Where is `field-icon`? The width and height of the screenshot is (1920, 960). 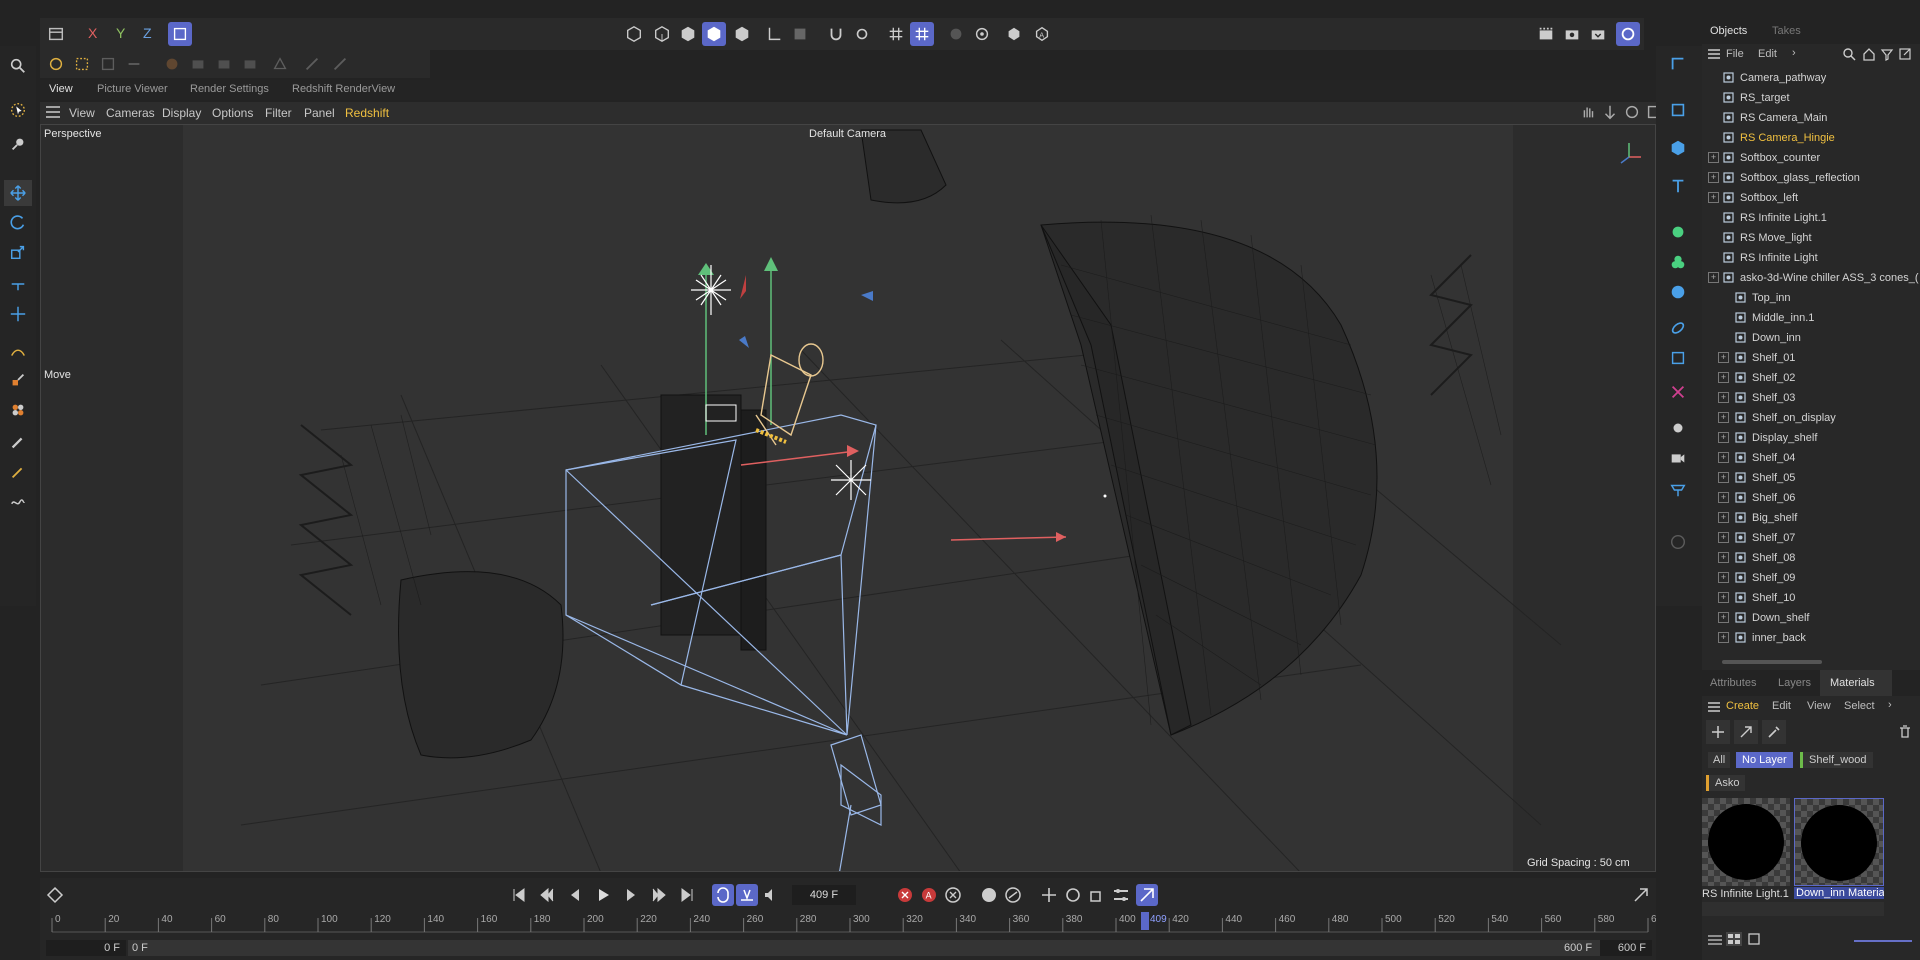
field-icon is located at coordinates (1678, 328).